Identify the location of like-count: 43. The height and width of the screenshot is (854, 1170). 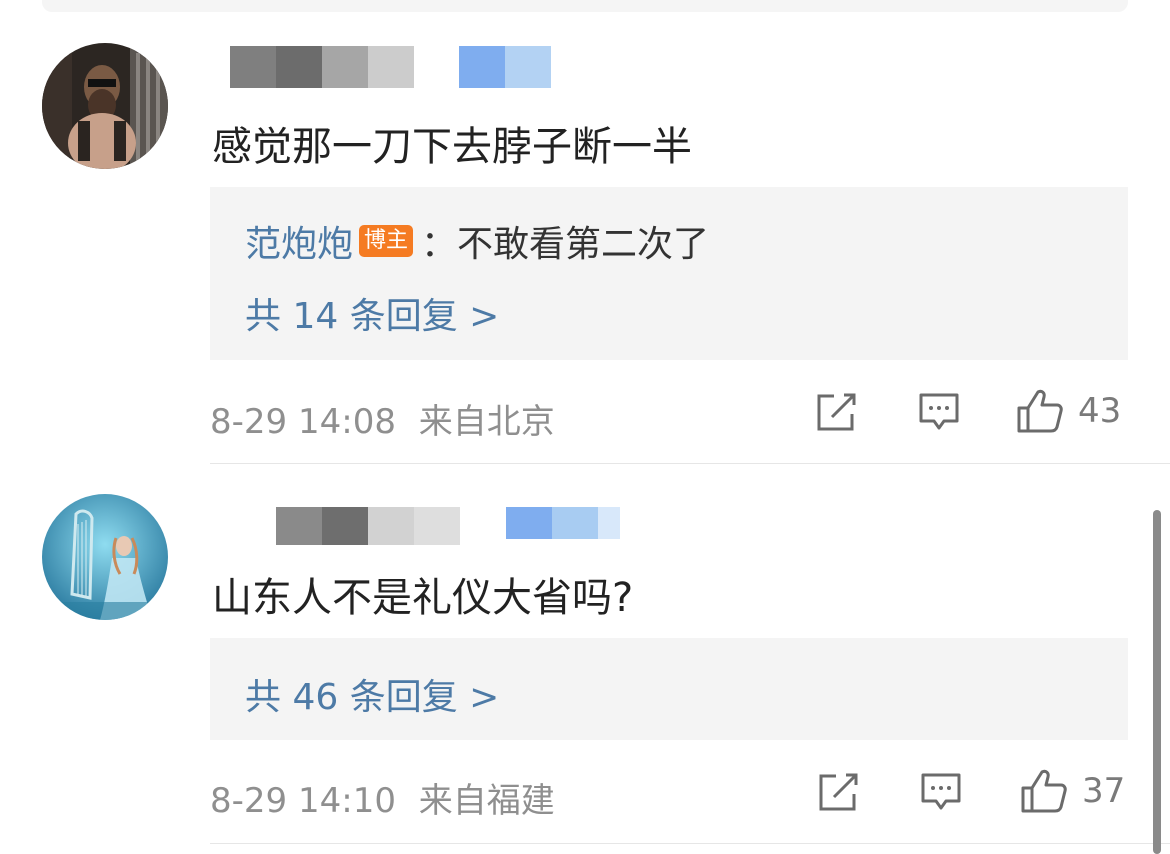
(1100, 411).